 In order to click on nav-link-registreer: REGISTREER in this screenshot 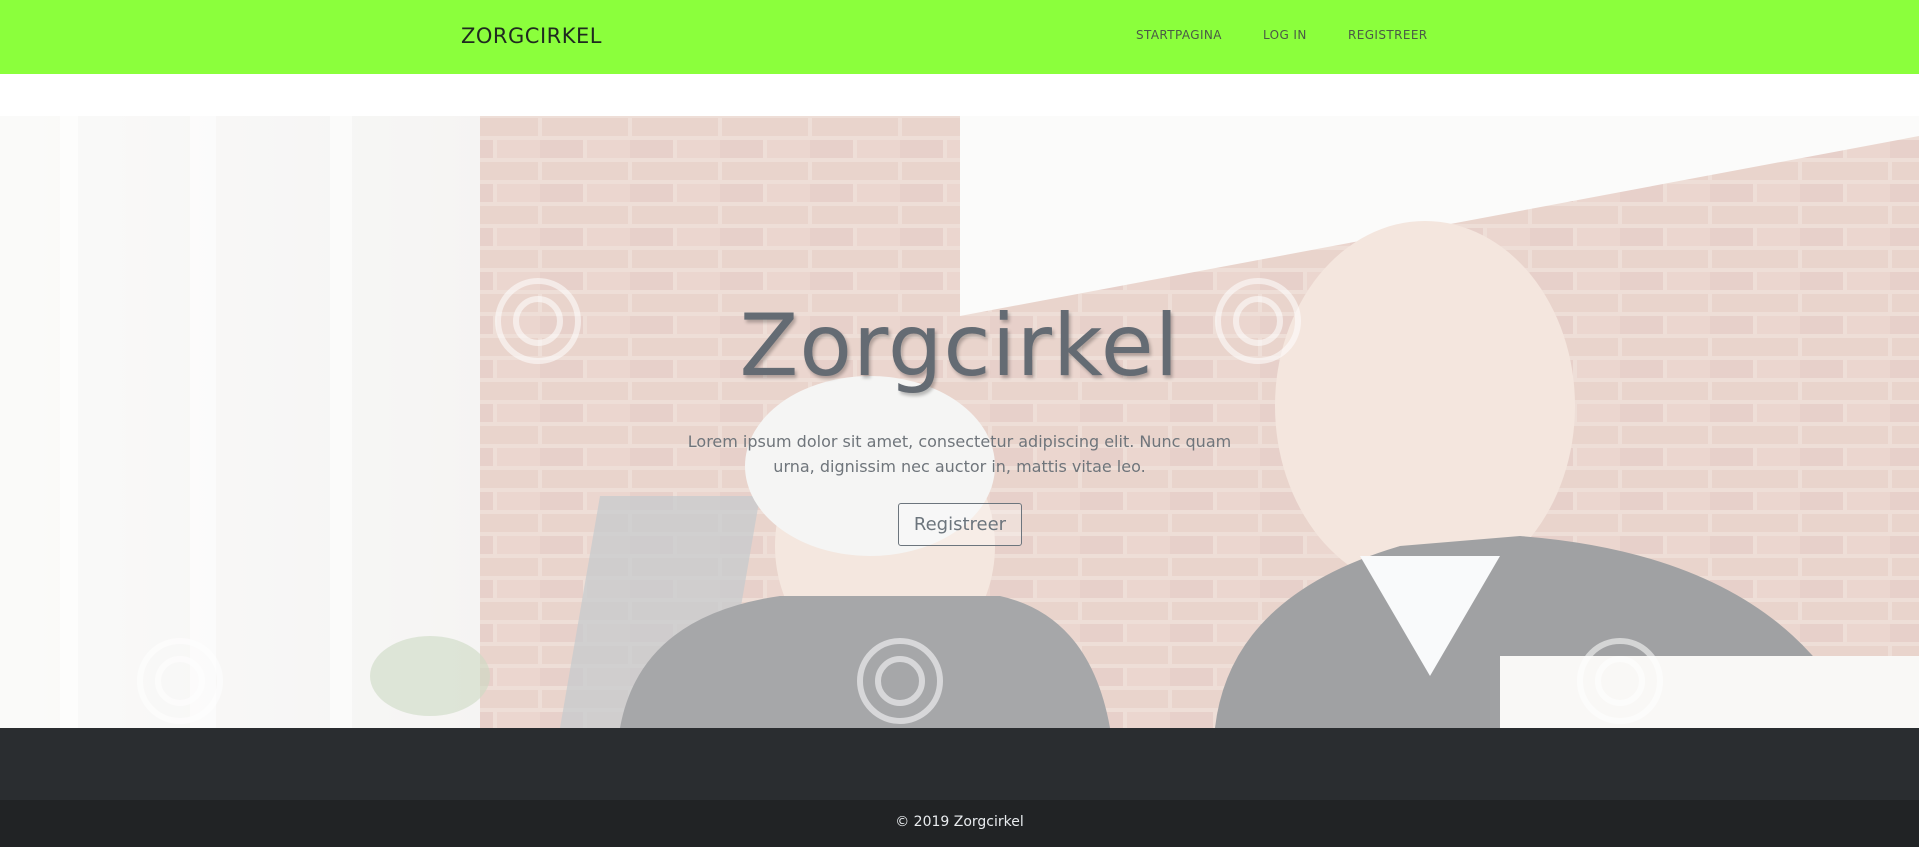, I will do `click(1388, 35)`.